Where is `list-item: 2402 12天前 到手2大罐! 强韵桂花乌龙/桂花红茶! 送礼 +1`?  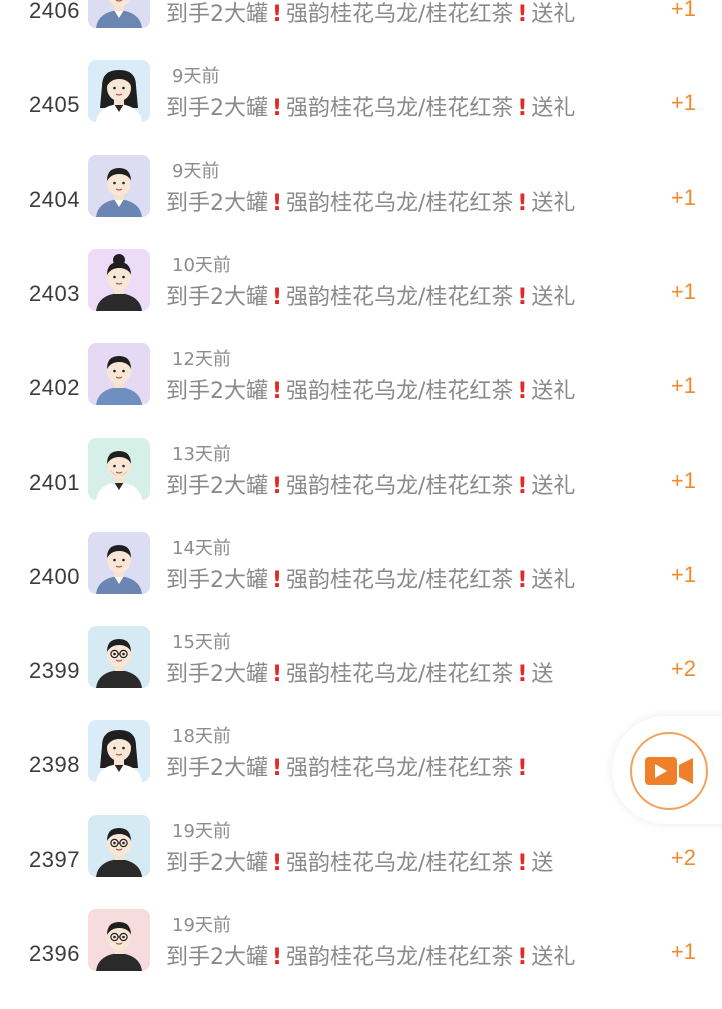
list-item: 2402 12天前 到手2大罐! 强韵桂花乌龙/桂花红茶! 送礼 +1 is located at coordinates (361, 393).